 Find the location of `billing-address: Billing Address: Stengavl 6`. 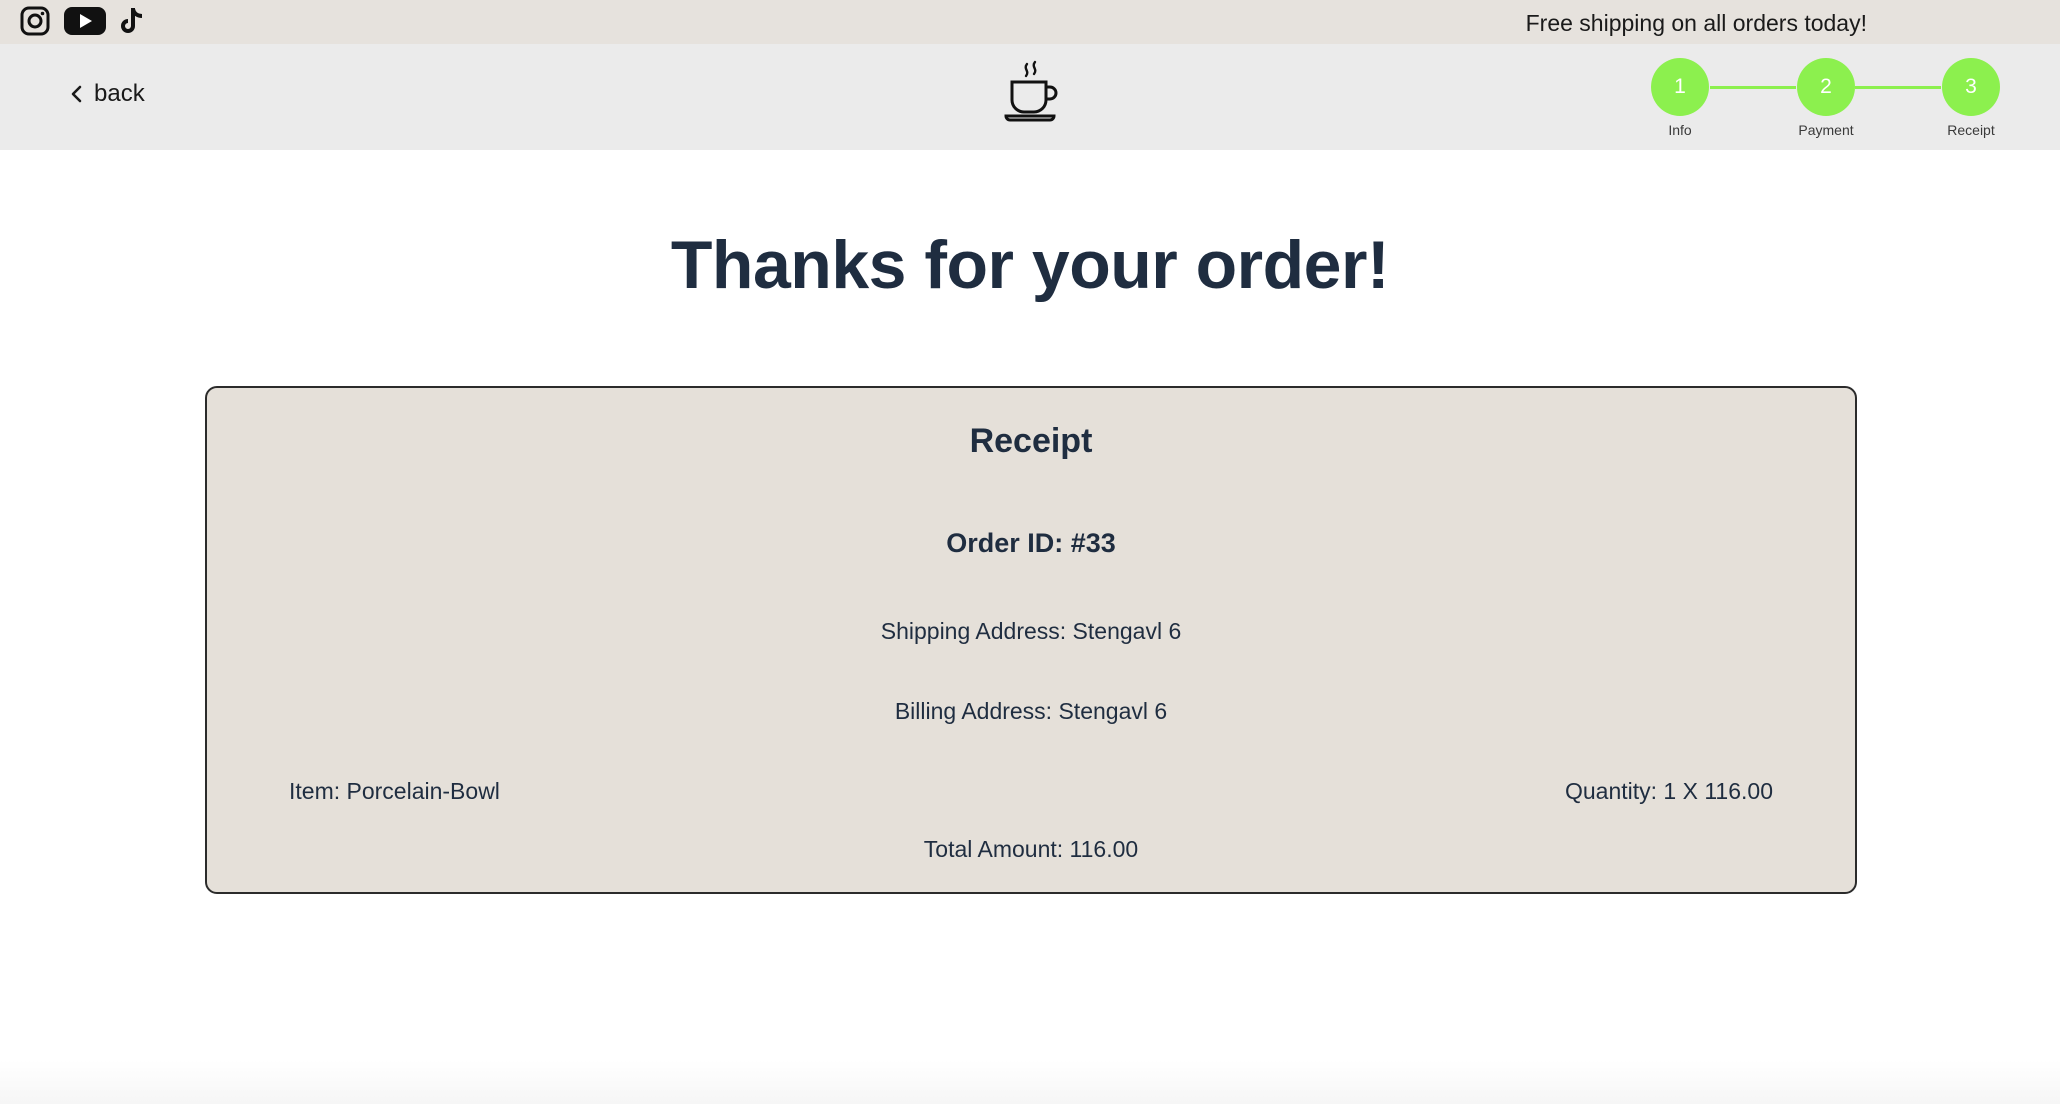

billing-address: Billing Address: Stengavl 6 is located at coordinates (1031, 711).